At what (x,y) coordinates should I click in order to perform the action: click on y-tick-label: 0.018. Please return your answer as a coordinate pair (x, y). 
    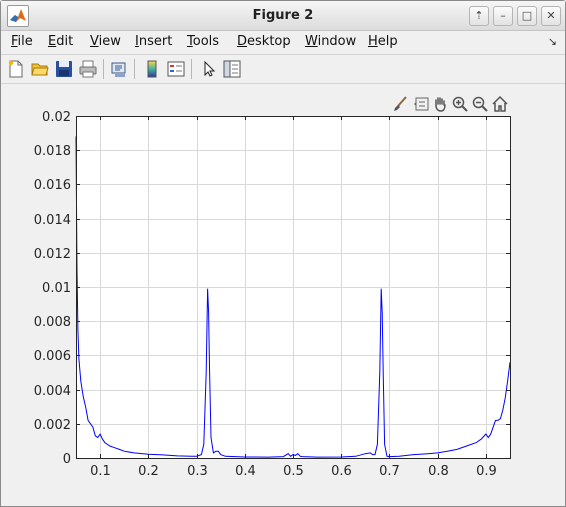
    Looking at the image, I should click on (52, 151).